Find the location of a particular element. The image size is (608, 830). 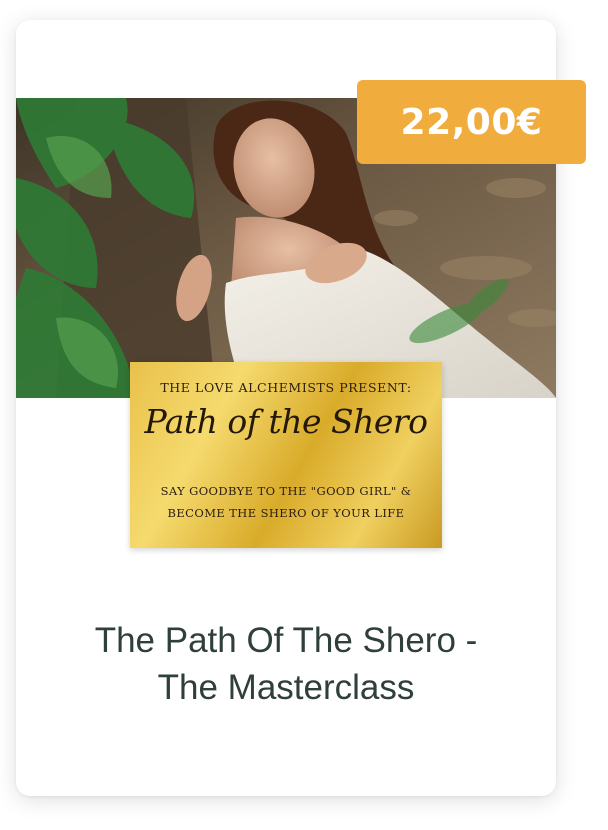

cover-tagline-line2: become the shero of your life is located at coordinates (286, 513).